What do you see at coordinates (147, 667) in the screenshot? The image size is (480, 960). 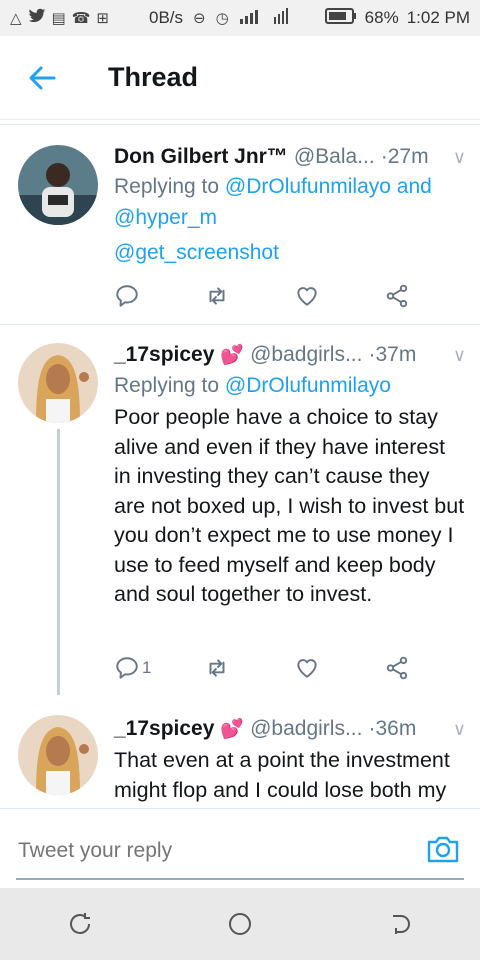 I see `reply-count: 1` at bounding box center [147, 667].